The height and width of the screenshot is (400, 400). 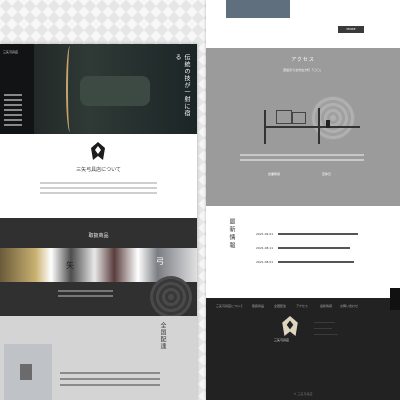 I want to click on footer-info-line: ———————, so click(x=324, y=322).